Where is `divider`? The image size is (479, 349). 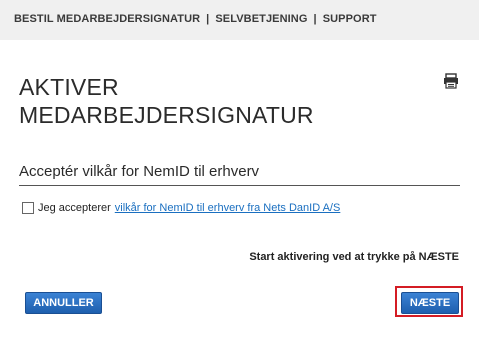
divider is located at coordinates (239, 185).